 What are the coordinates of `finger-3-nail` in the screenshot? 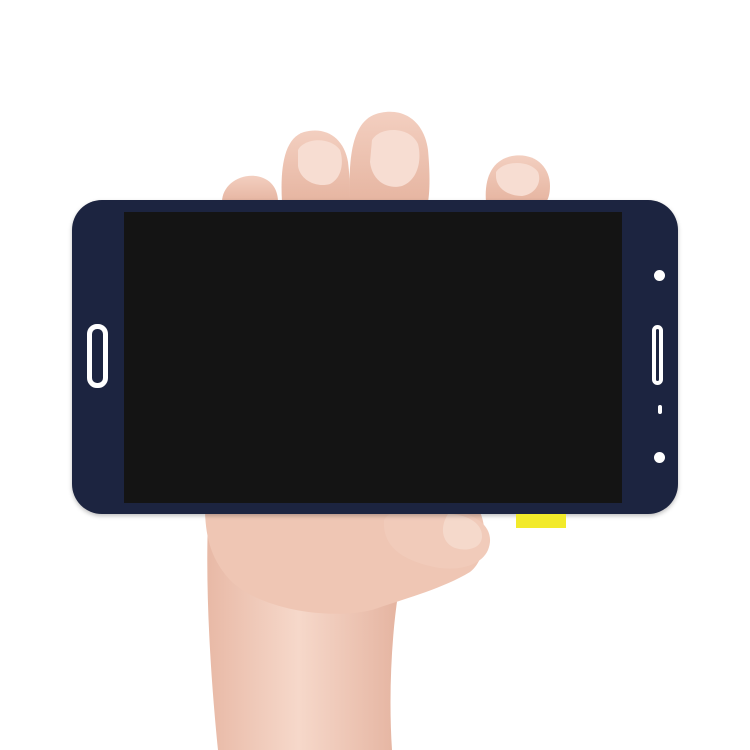 It's located at (395, 158).